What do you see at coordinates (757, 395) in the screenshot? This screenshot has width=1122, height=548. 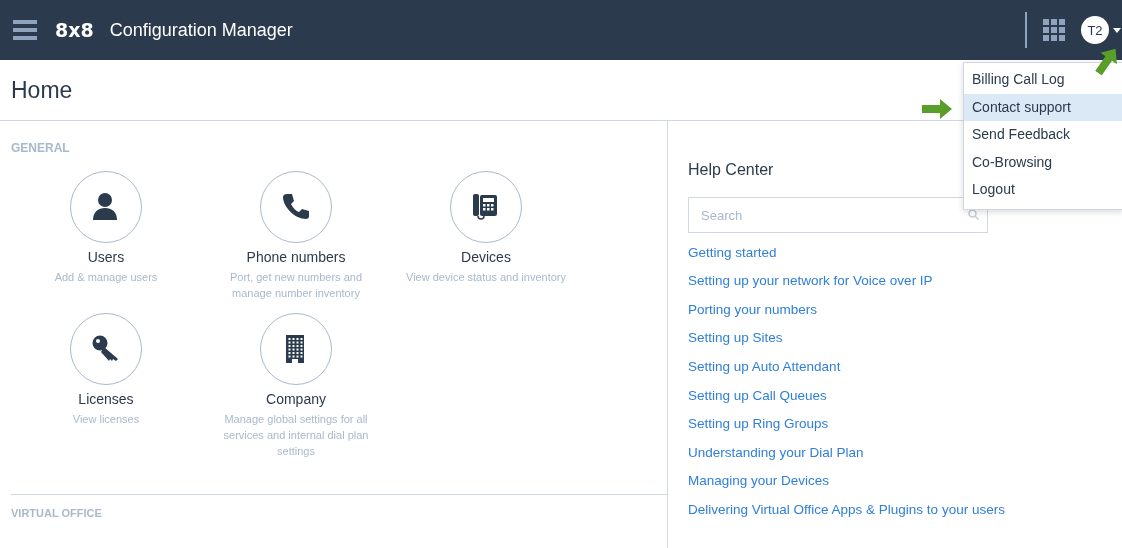 I see `help-link: Setting up Call Queues` at bounding box center [757, 395].